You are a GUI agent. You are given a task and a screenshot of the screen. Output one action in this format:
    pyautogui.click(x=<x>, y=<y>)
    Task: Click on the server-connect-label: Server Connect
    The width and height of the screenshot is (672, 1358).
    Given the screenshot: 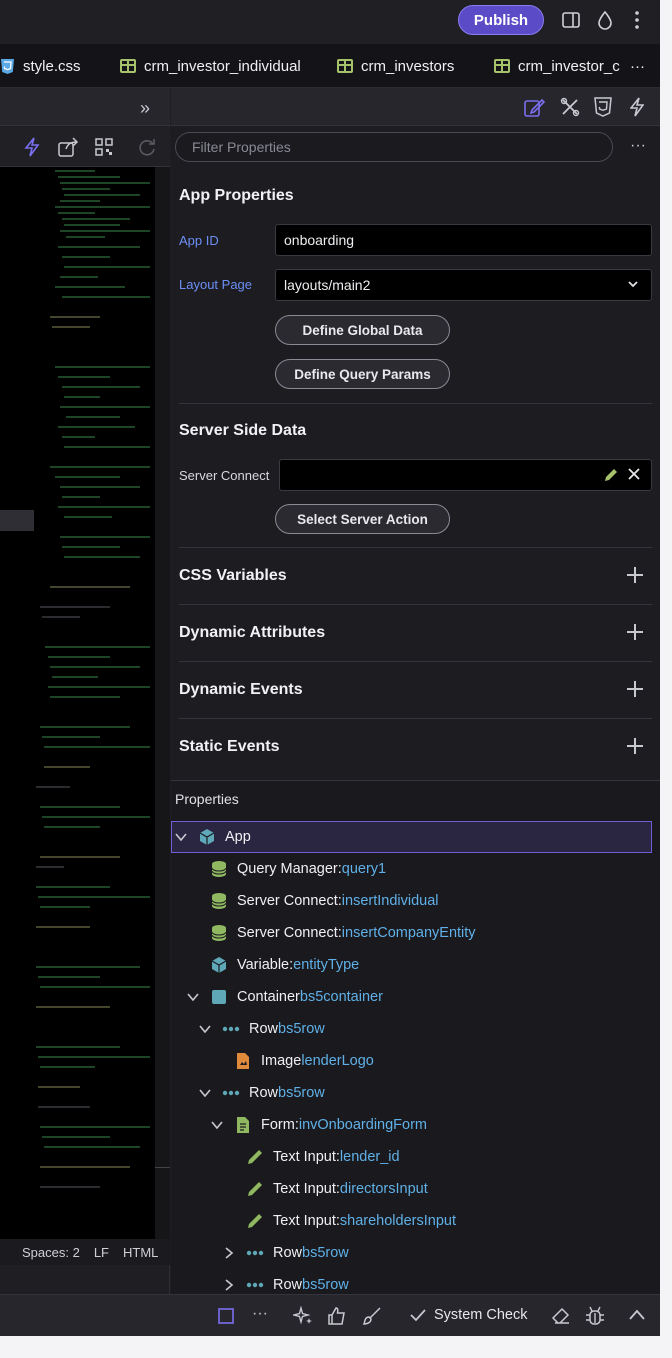 What is the action you would take?
    pyautogui.click(x=224, y=475)
    